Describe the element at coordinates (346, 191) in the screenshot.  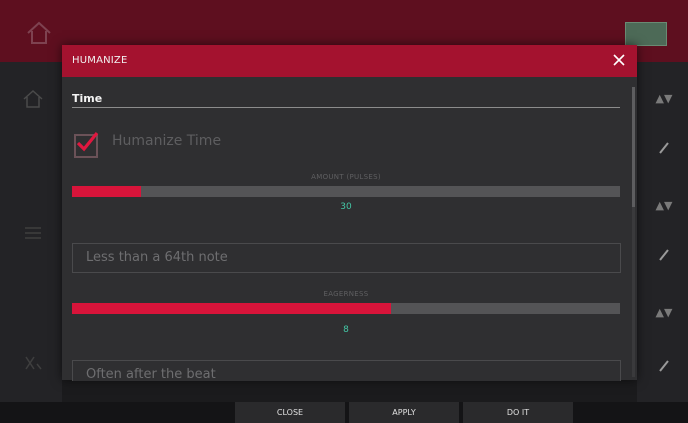
I see `amount-slider` at that location.